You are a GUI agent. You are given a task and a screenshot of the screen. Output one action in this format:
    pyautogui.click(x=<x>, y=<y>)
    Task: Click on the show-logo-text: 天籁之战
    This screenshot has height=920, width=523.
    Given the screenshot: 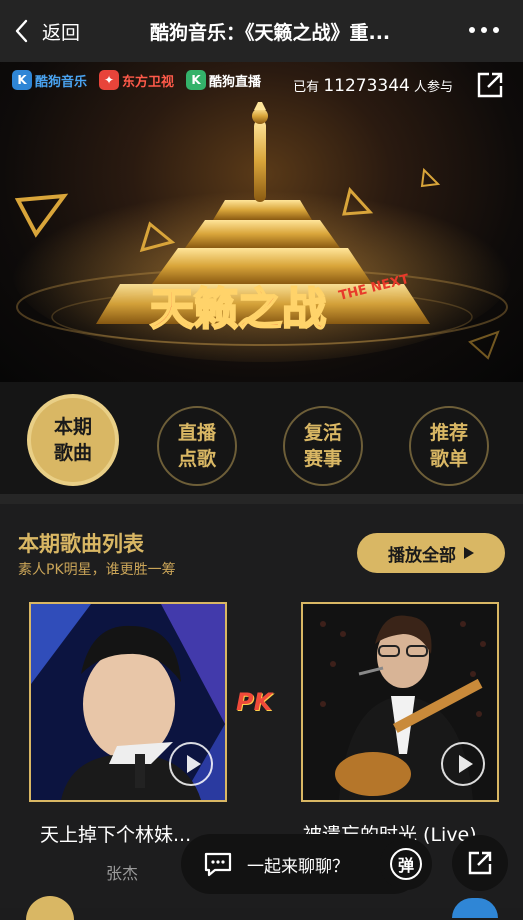 What is the action you would take?
    pyautogui.click(x=238, y=309)
    